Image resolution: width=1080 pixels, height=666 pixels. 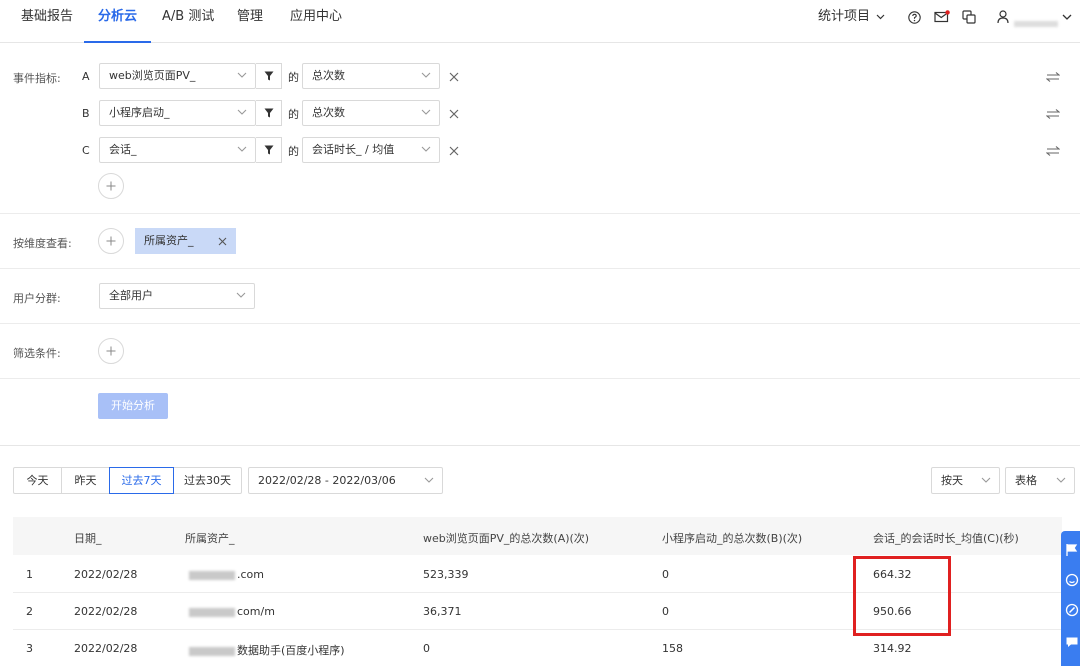 I want to click on event-letter: B, so click(x=86, y=113).